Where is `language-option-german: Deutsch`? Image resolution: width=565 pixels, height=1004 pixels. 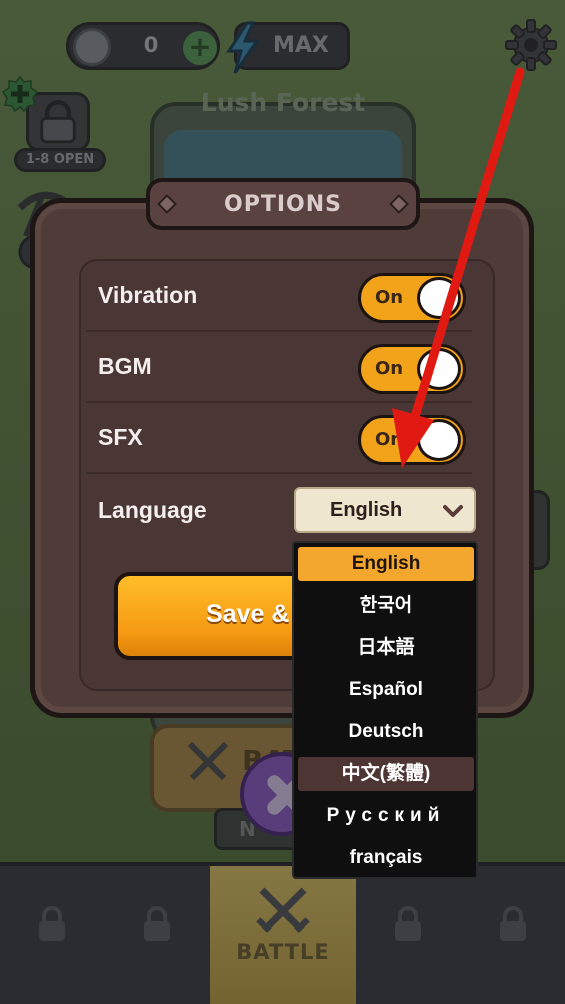 language-option-german: Deutsch is located at coordinates (386, 732).